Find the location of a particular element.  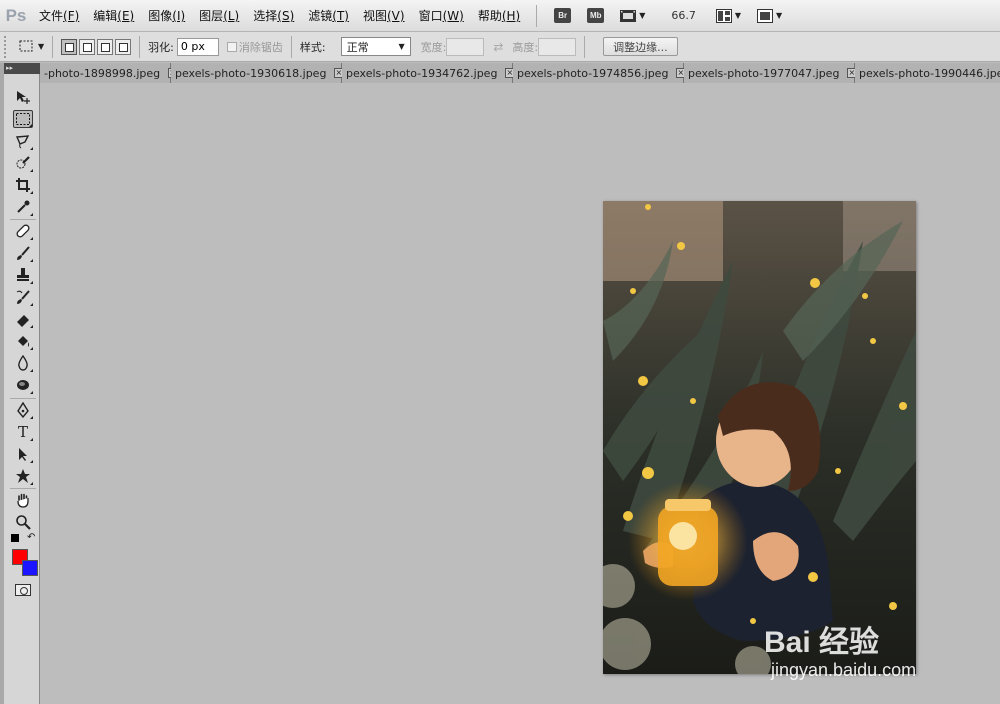

tab-title: pexels-photo-1930618.jpeg is located at coordinates (251, 73).